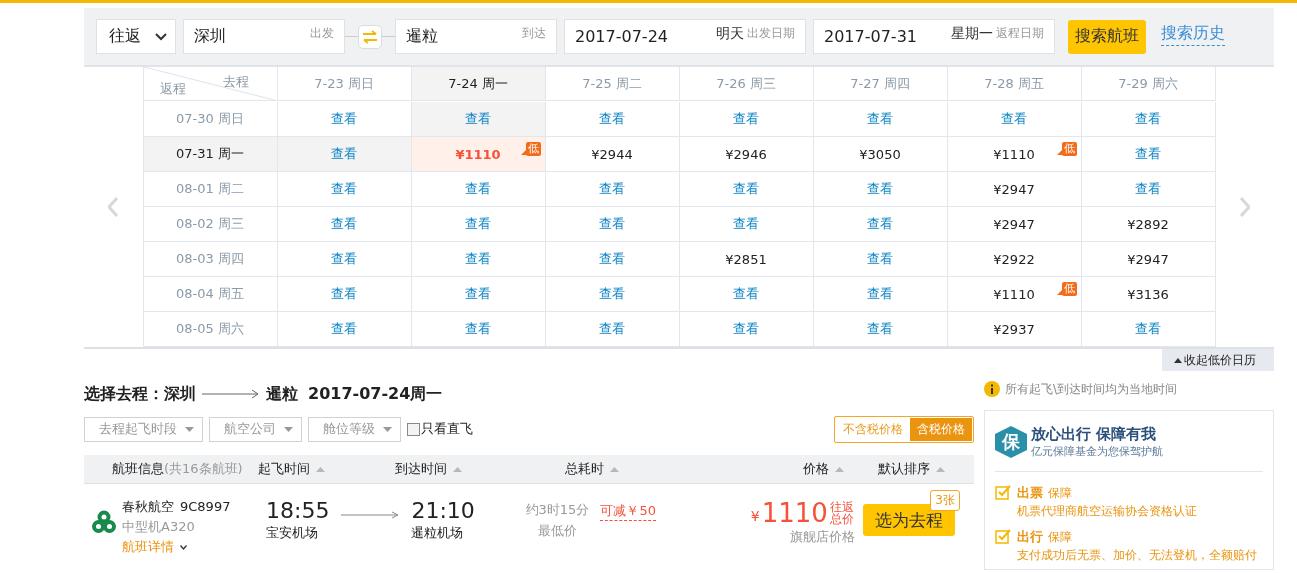  What do you see at coordinates (210, 224) in the screenshot?
I see `return-date-header: 08-02 周三` at bounding box center [210, 224].